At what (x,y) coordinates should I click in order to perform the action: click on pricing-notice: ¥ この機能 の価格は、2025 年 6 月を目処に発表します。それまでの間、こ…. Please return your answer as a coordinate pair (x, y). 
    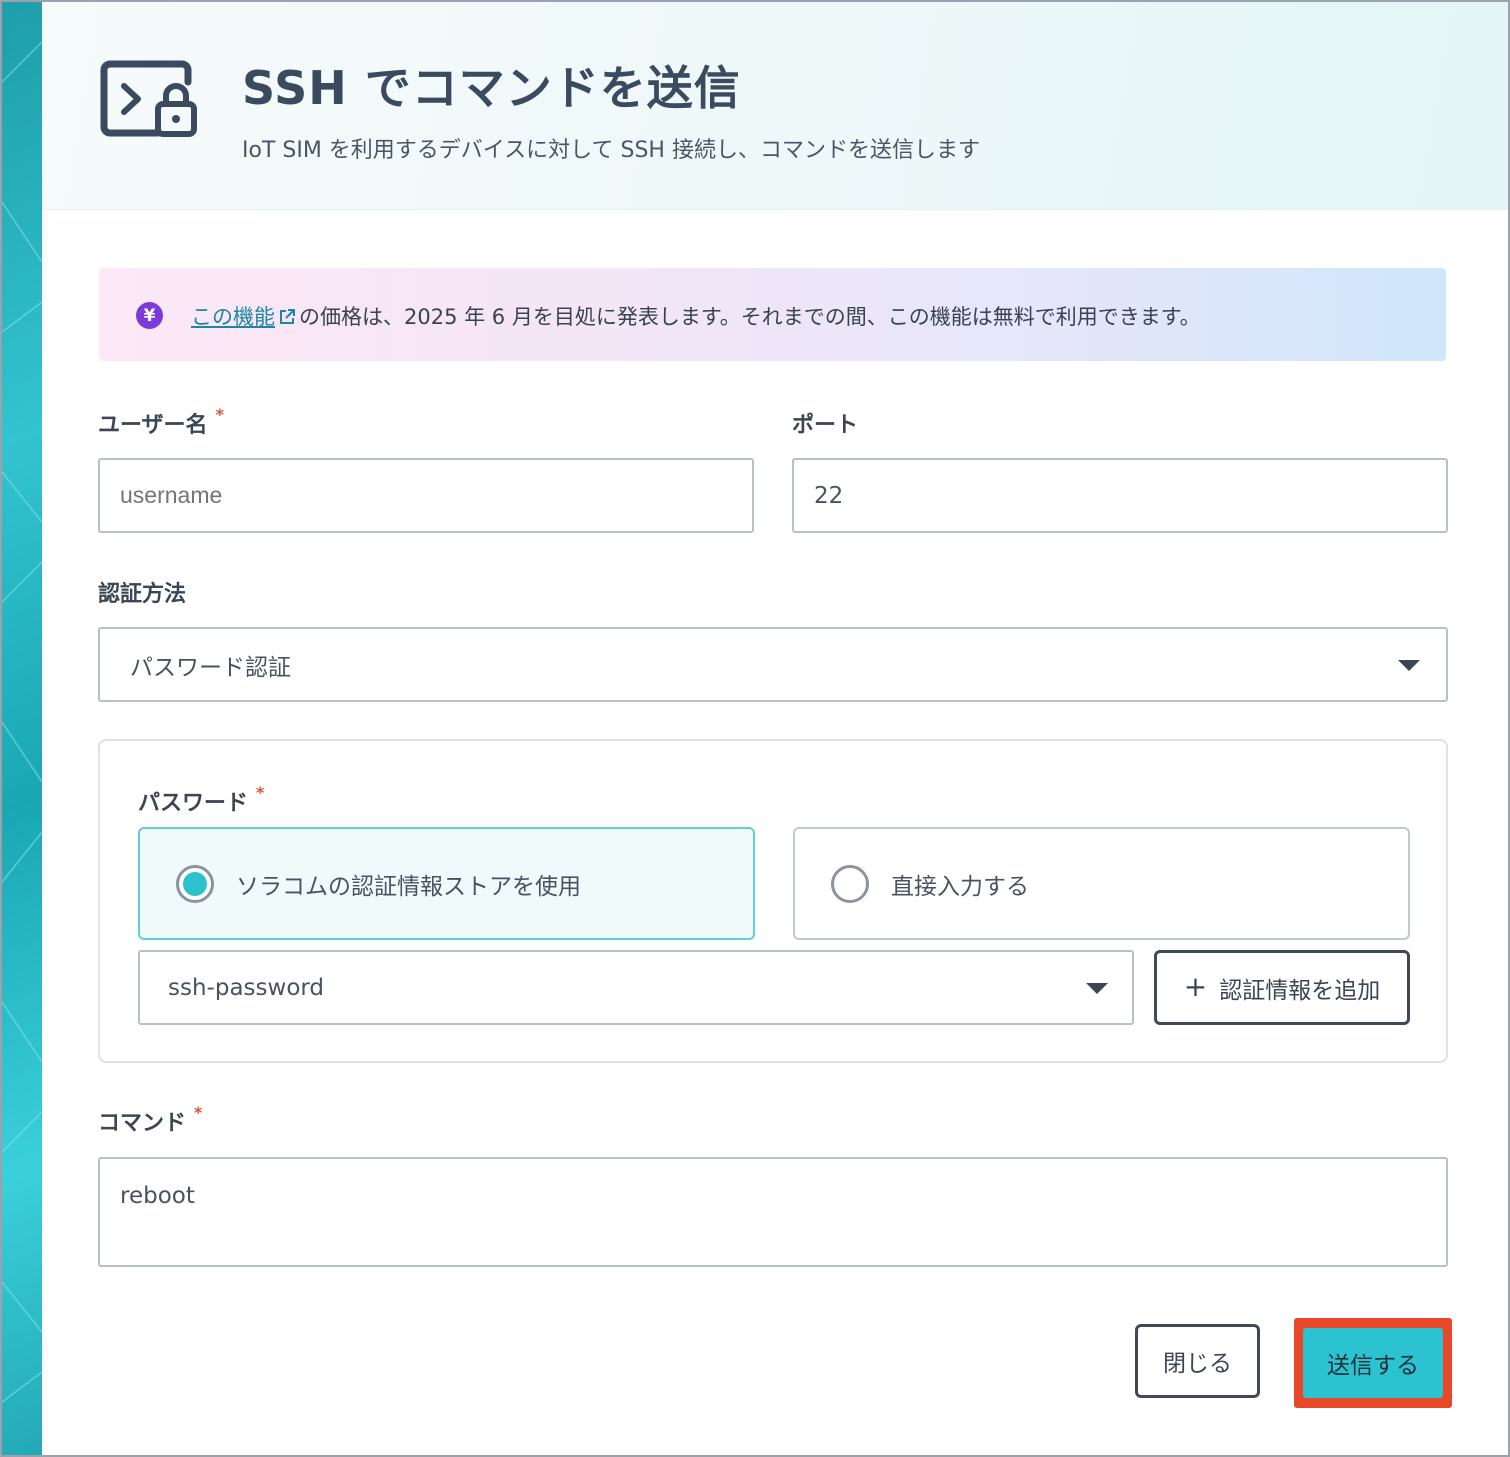
    Looking at the image, I should click on (772, 314).